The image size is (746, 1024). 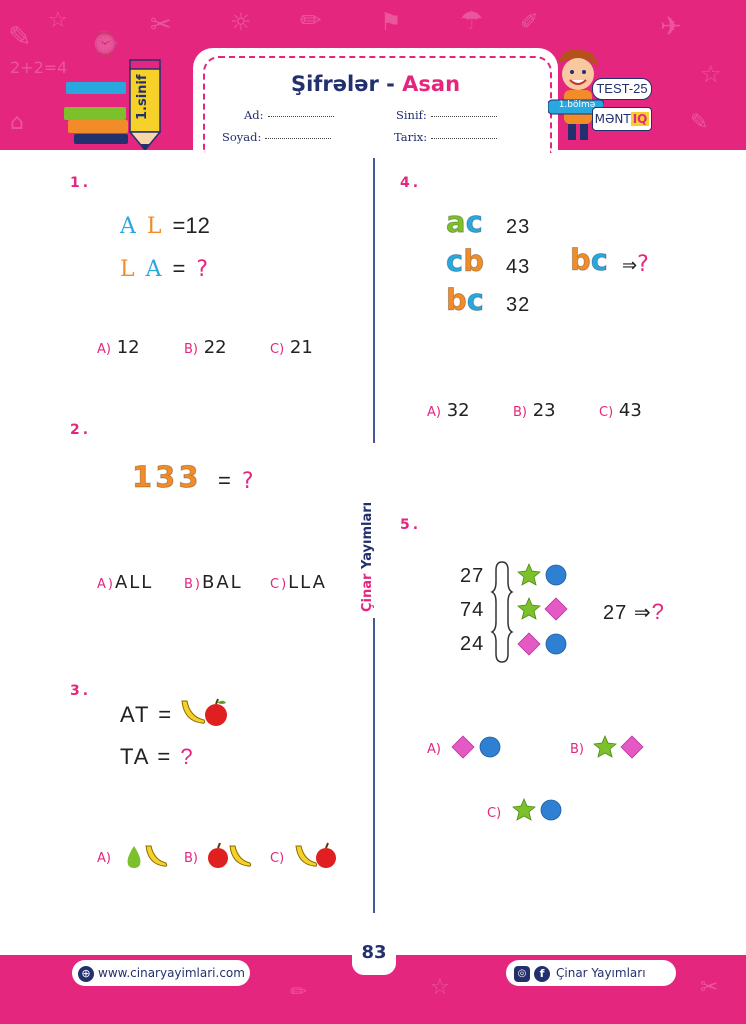 I want to click on question-number: 3., so click(x=81, y=691).